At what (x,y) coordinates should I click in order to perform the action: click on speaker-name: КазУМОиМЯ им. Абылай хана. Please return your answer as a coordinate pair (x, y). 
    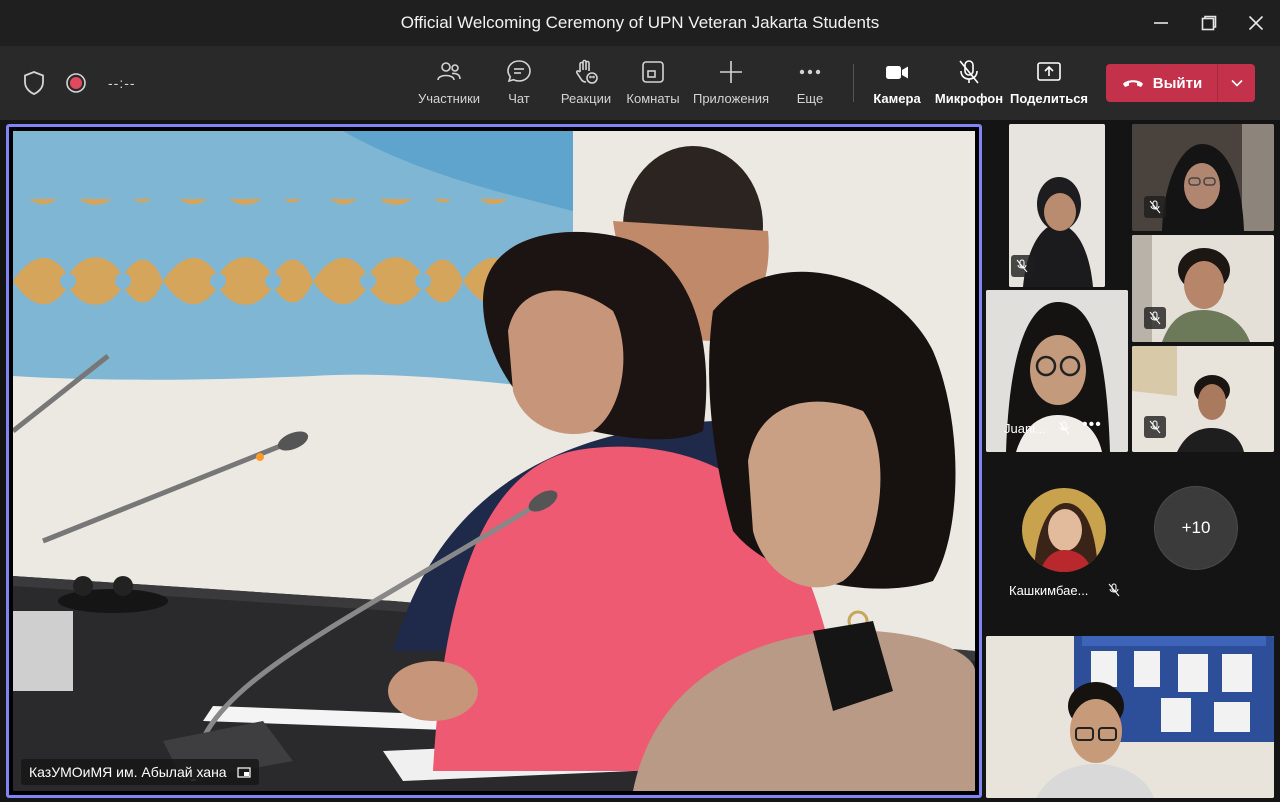
    Looking at the image, I should click on (128, 772).